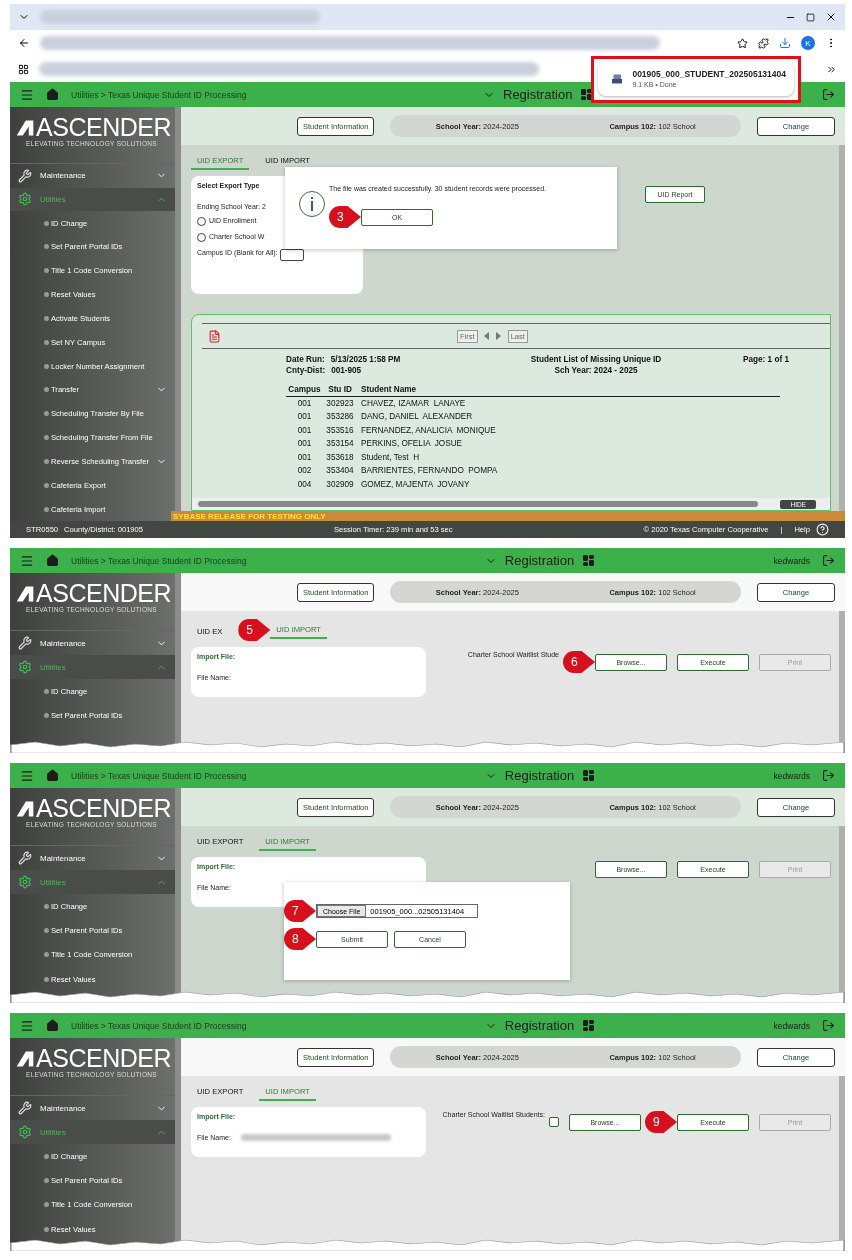  I want to click on previous-icon, so click(486, 336).